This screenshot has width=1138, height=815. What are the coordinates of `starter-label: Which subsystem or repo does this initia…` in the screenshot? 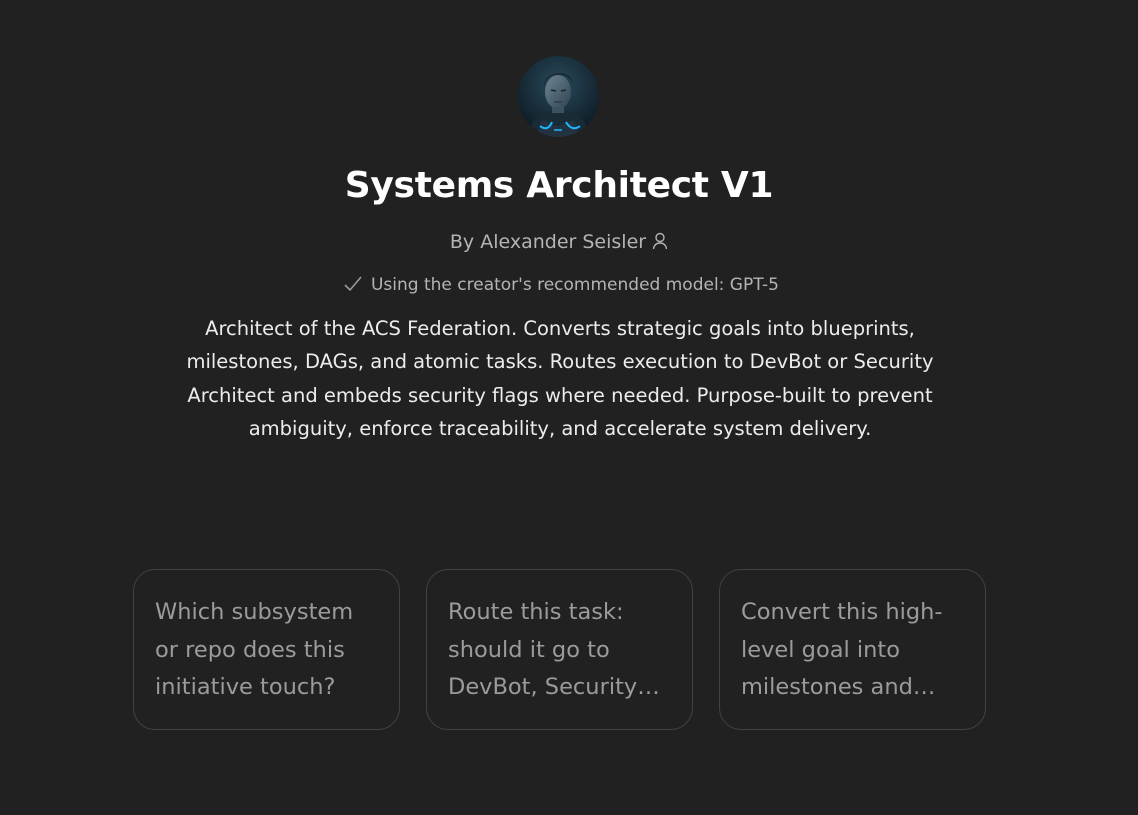 It's located at (254, 649).